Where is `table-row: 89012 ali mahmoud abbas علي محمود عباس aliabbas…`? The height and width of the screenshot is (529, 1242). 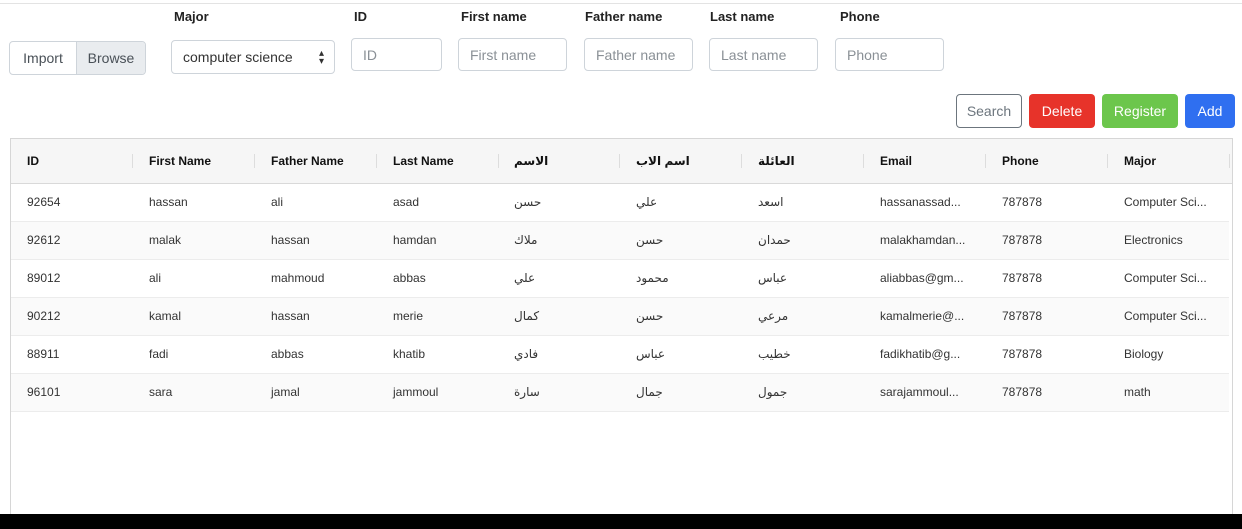
table-row: 89012 ali mahmoud abbas علي محمود عباس aliabbas… is located at coordinates (620, 279).